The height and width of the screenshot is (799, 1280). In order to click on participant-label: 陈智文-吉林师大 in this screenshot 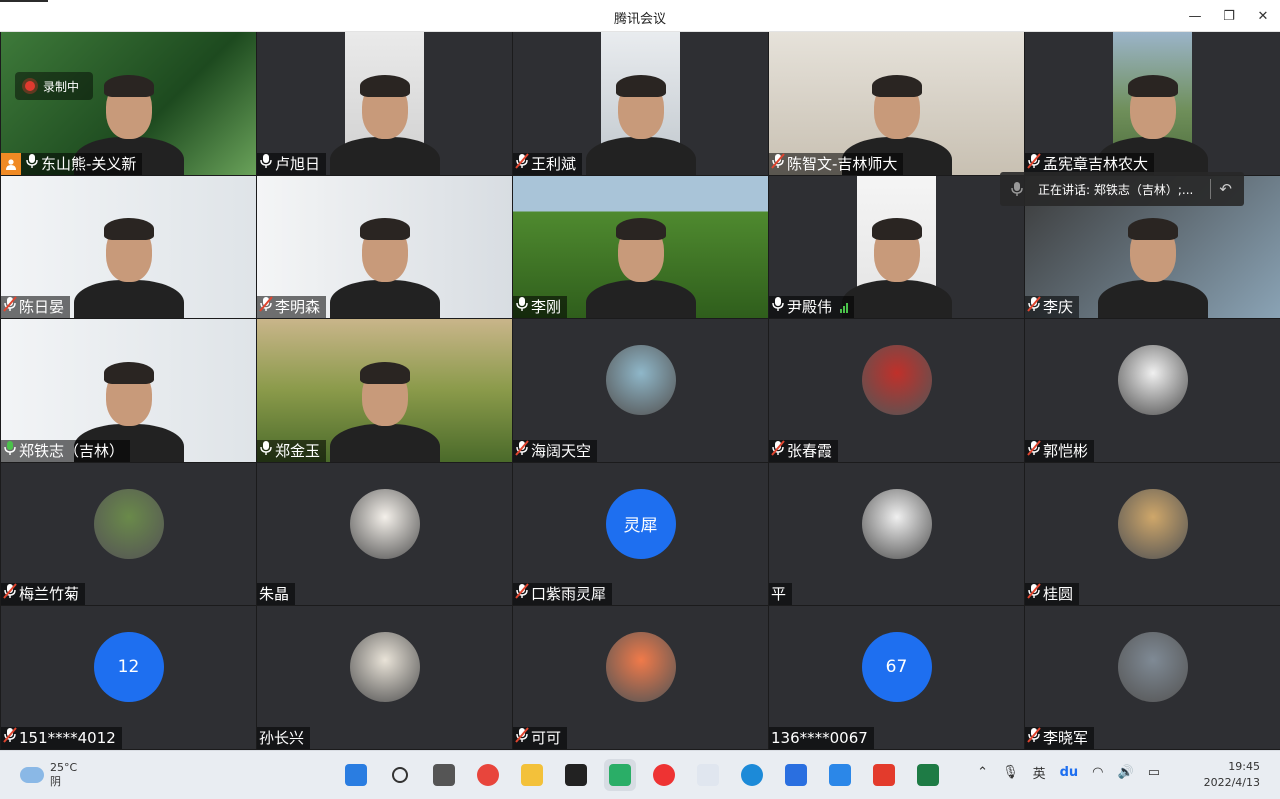, I will do `click(836, 163)`.